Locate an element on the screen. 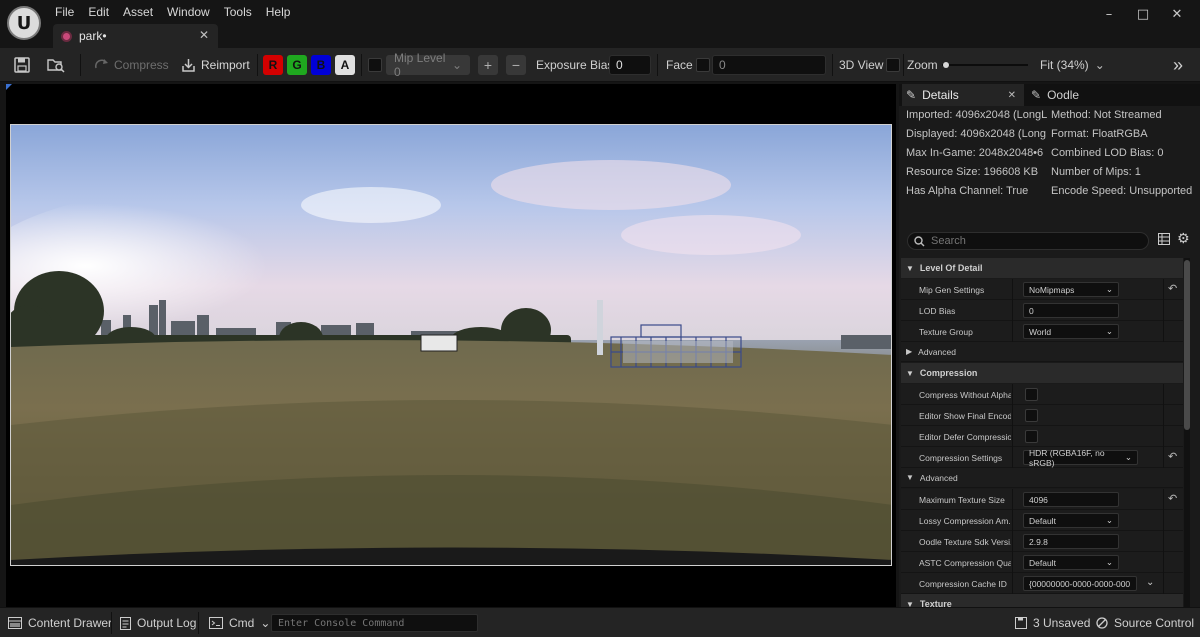  toolbar-overflow-button: » is located at coordinates (1178, 65).